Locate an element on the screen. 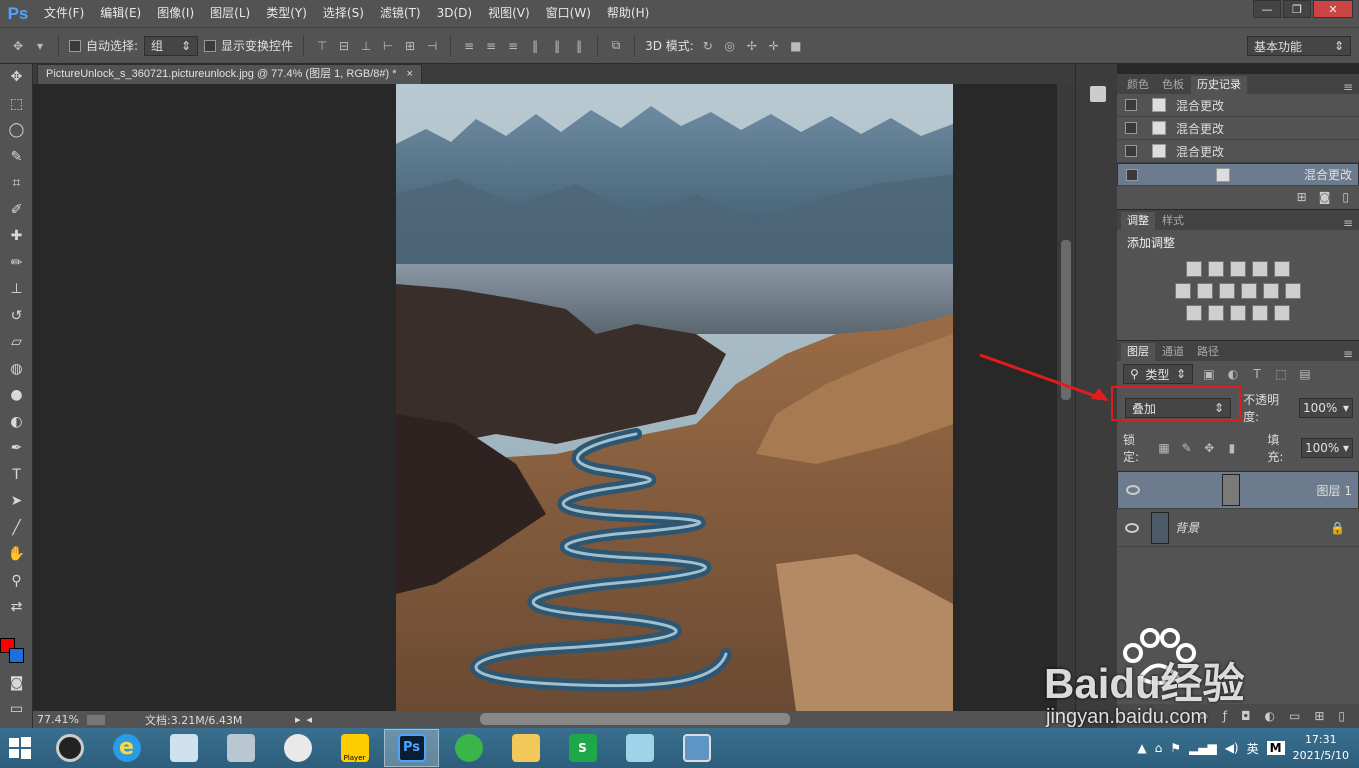 The height and width of the screenshot is (768, 1359). trash-icon: ▯ is located at coordinates (1341, 716).